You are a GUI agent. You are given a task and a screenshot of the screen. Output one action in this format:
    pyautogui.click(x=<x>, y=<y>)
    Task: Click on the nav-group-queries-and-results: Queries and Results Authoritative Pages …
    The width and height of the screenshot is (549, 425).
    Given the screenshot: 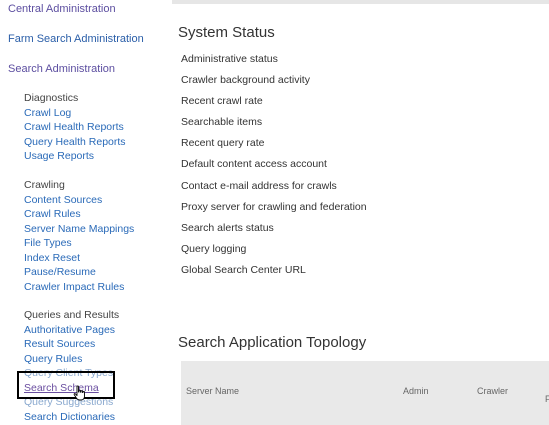 What is the action you would take?
    pyautogui.click(x=94, y=366)
    